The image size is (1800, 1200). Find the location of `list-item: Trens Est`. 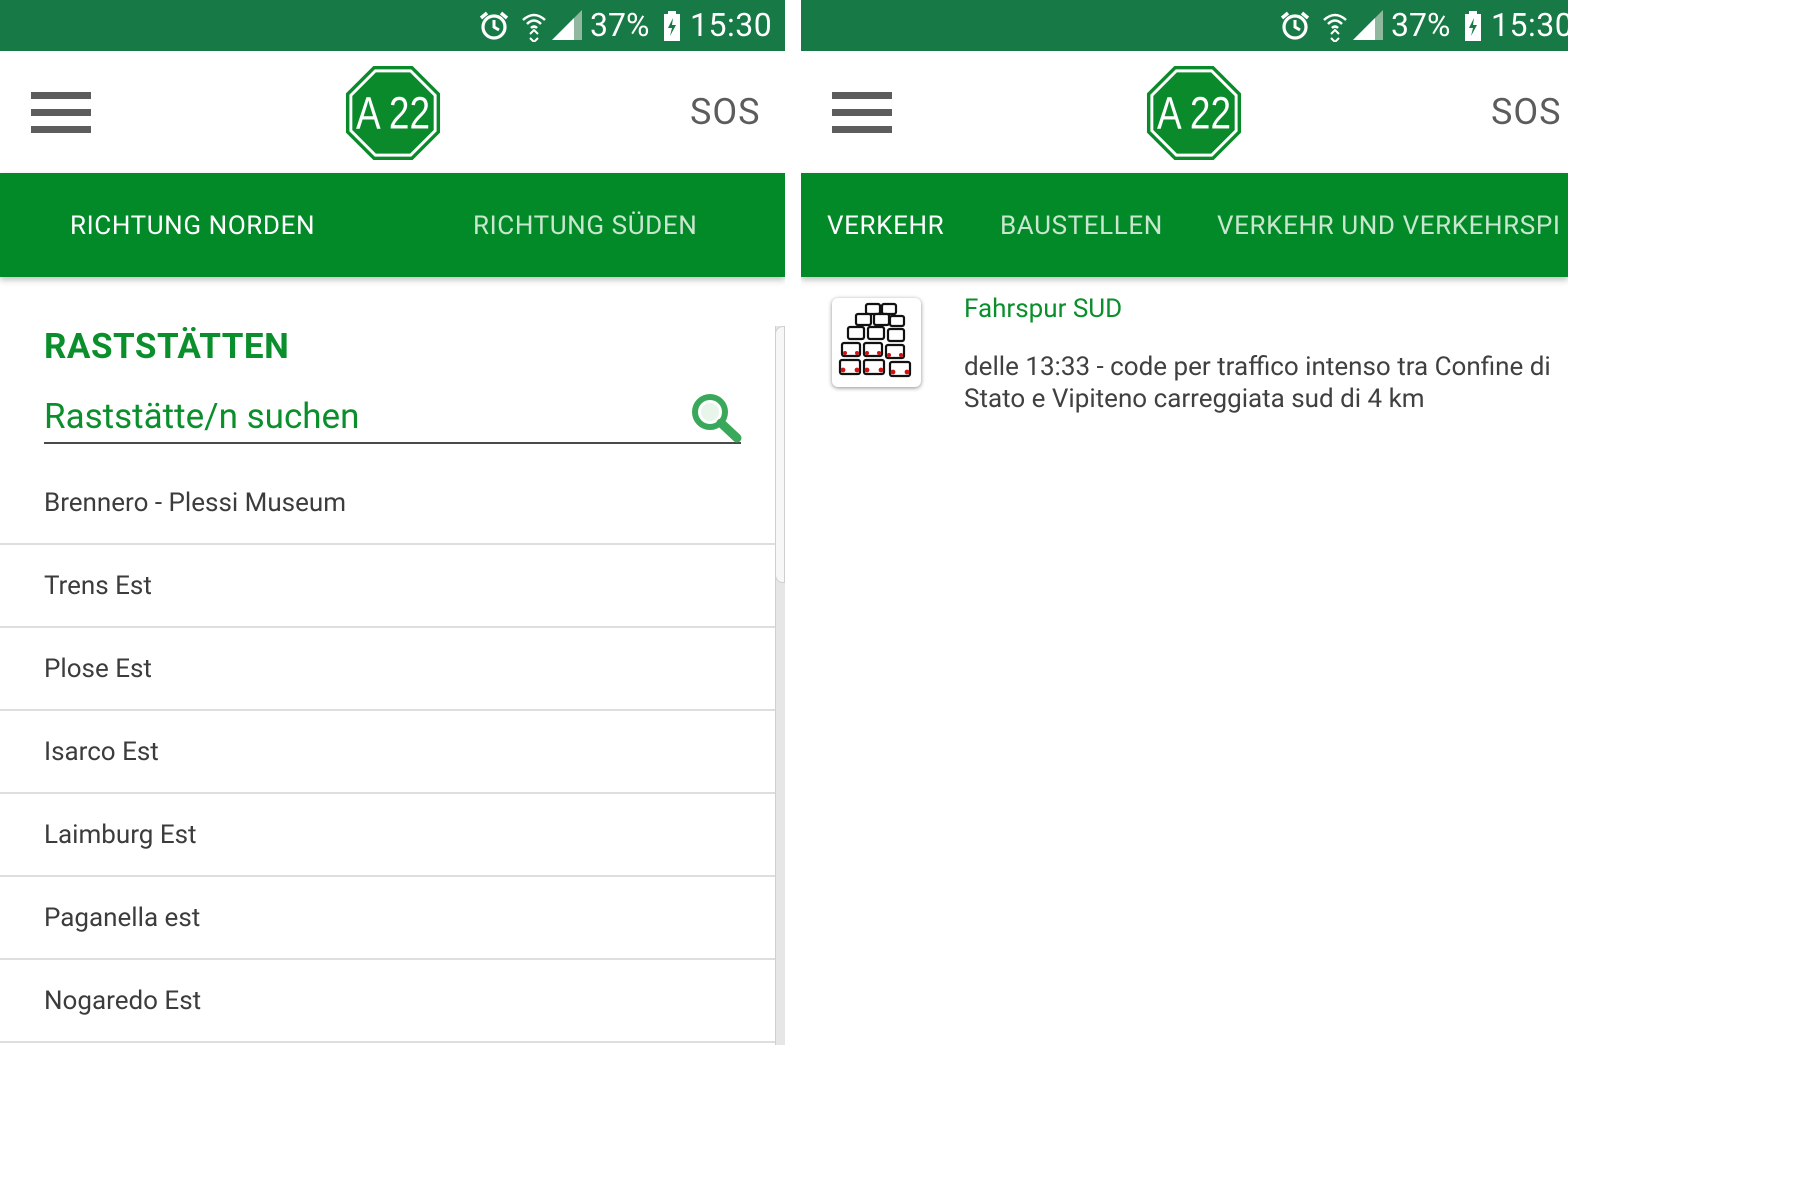

list-item: Trens Est is located at coordinates (387, 586).